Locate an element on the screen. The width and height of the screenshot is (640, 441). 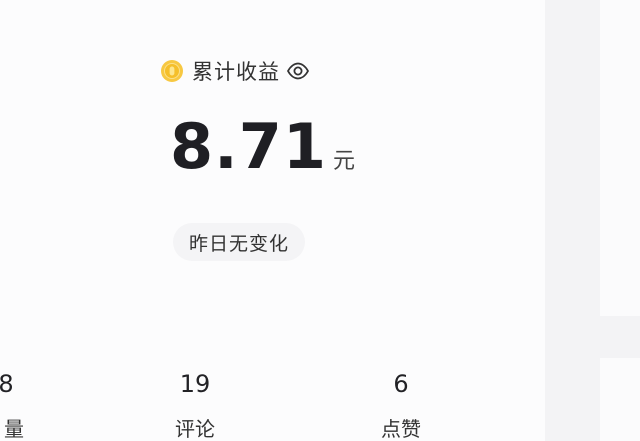
earnings-amount-row: 8.71 元 is located at coordinates (262, 147).